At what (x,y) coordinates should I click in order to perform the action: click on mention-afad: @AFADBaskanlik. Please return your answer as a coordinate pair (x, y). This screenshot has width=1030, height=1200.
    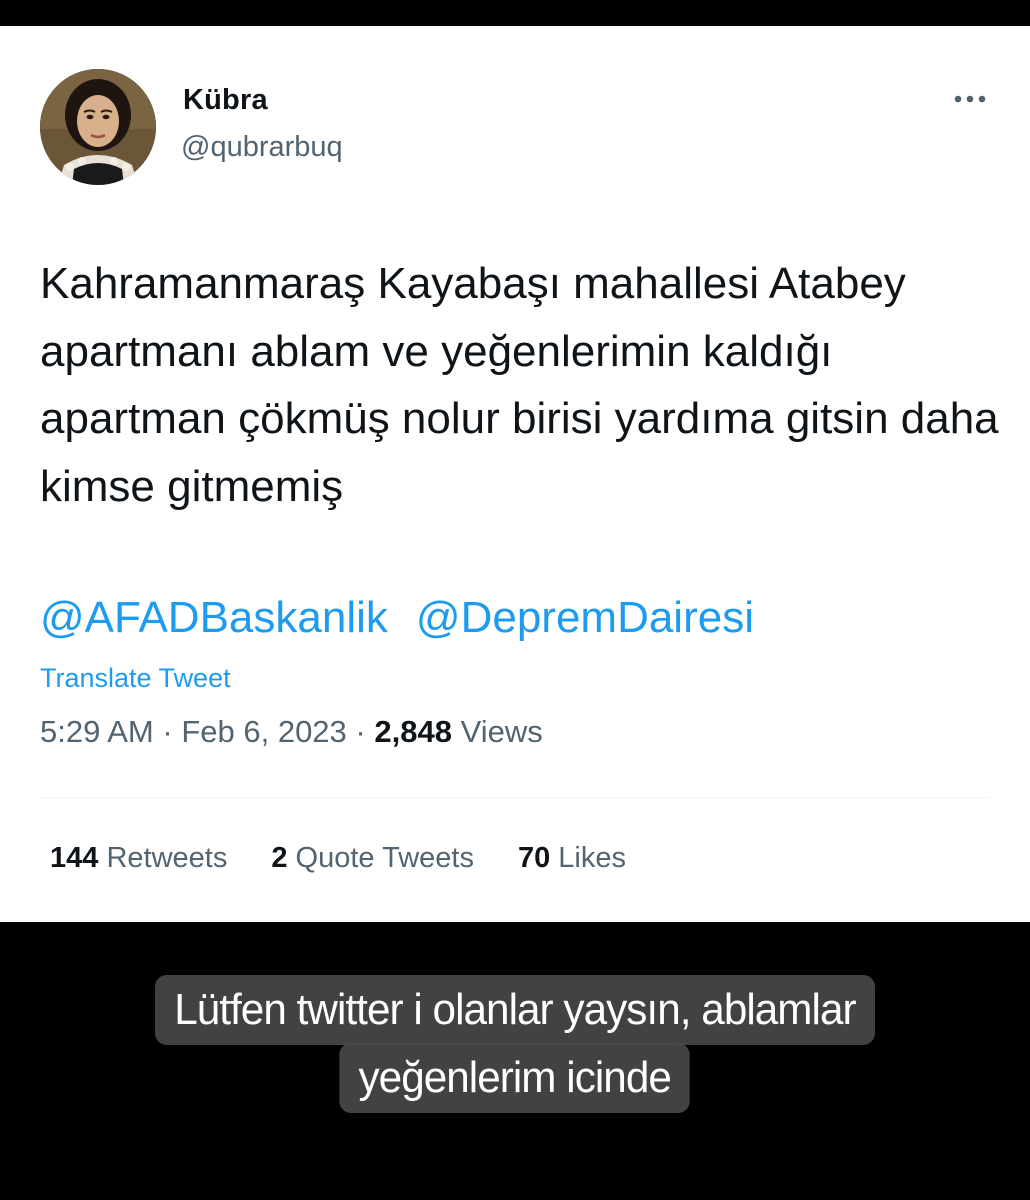
    Looking at the image, I should click on (214, 617).